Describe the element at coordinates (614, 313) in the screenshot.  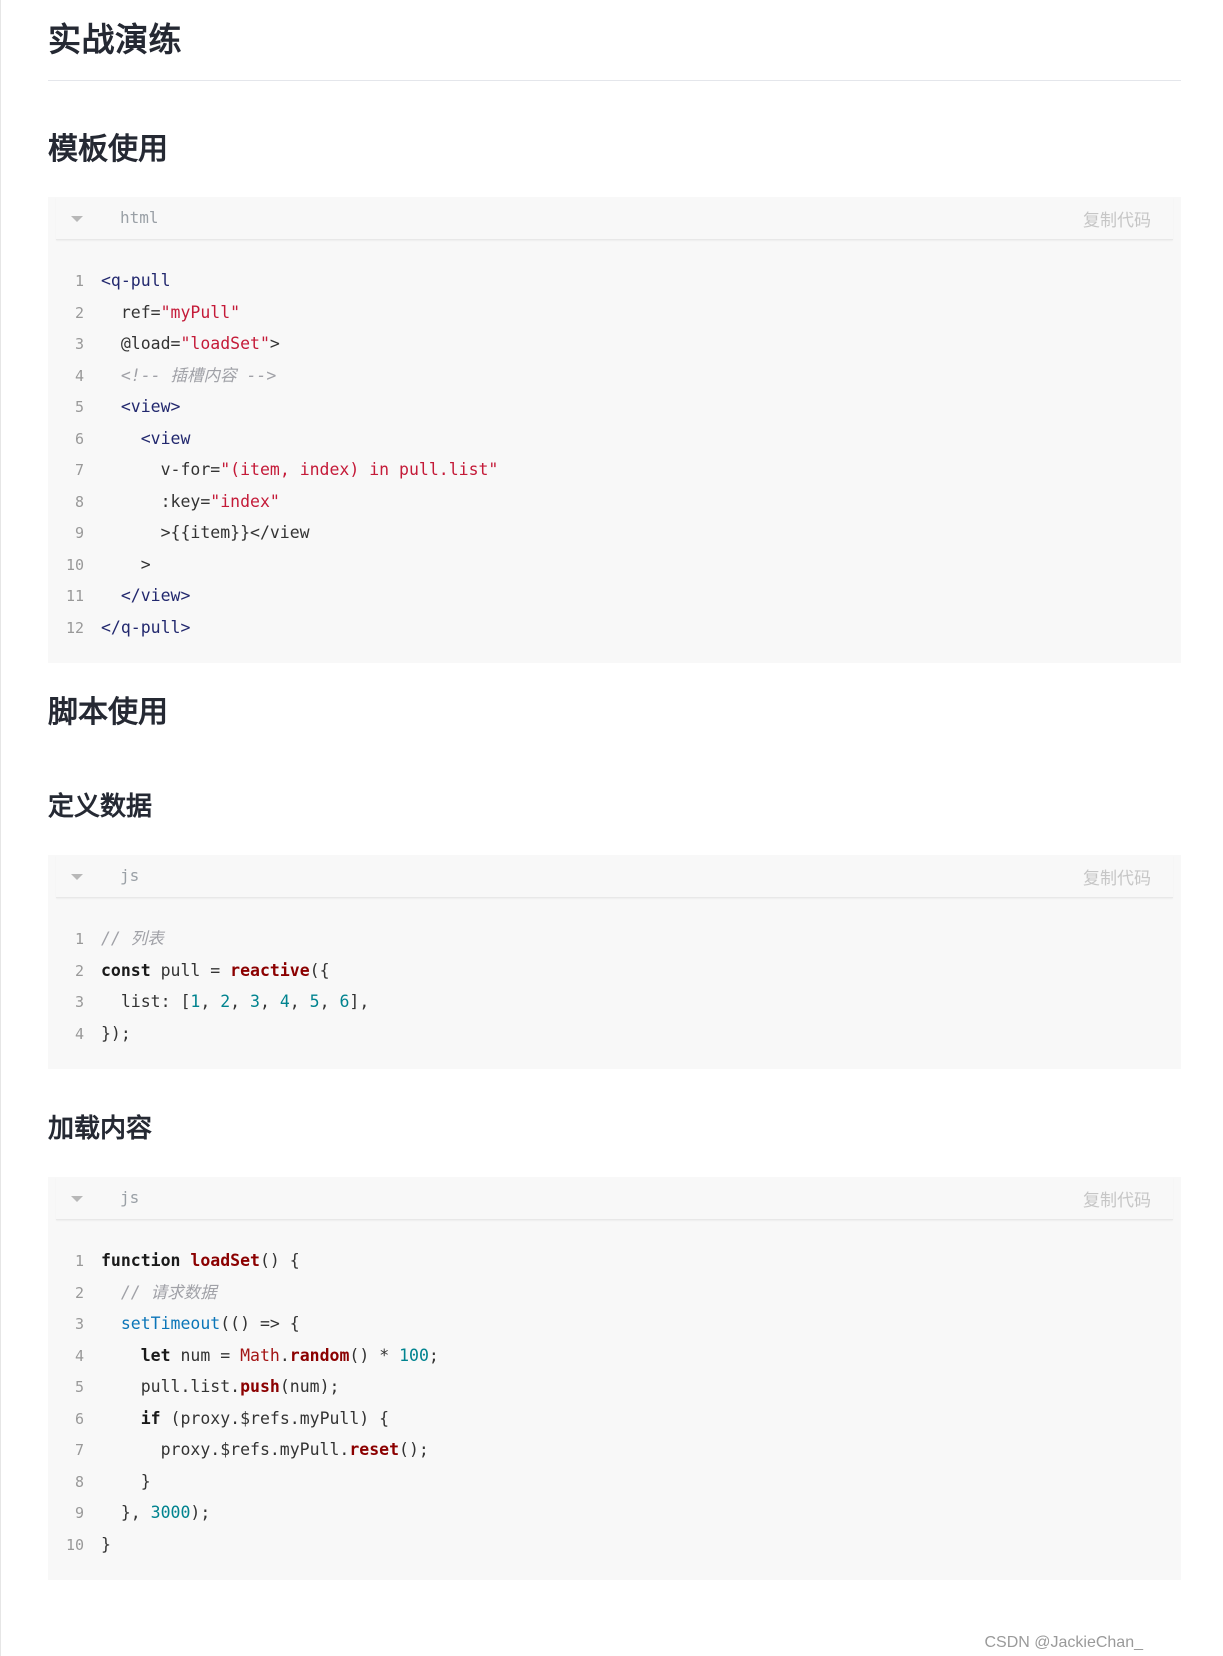
I see `code-line: 2 ref="myPull"` at that location.